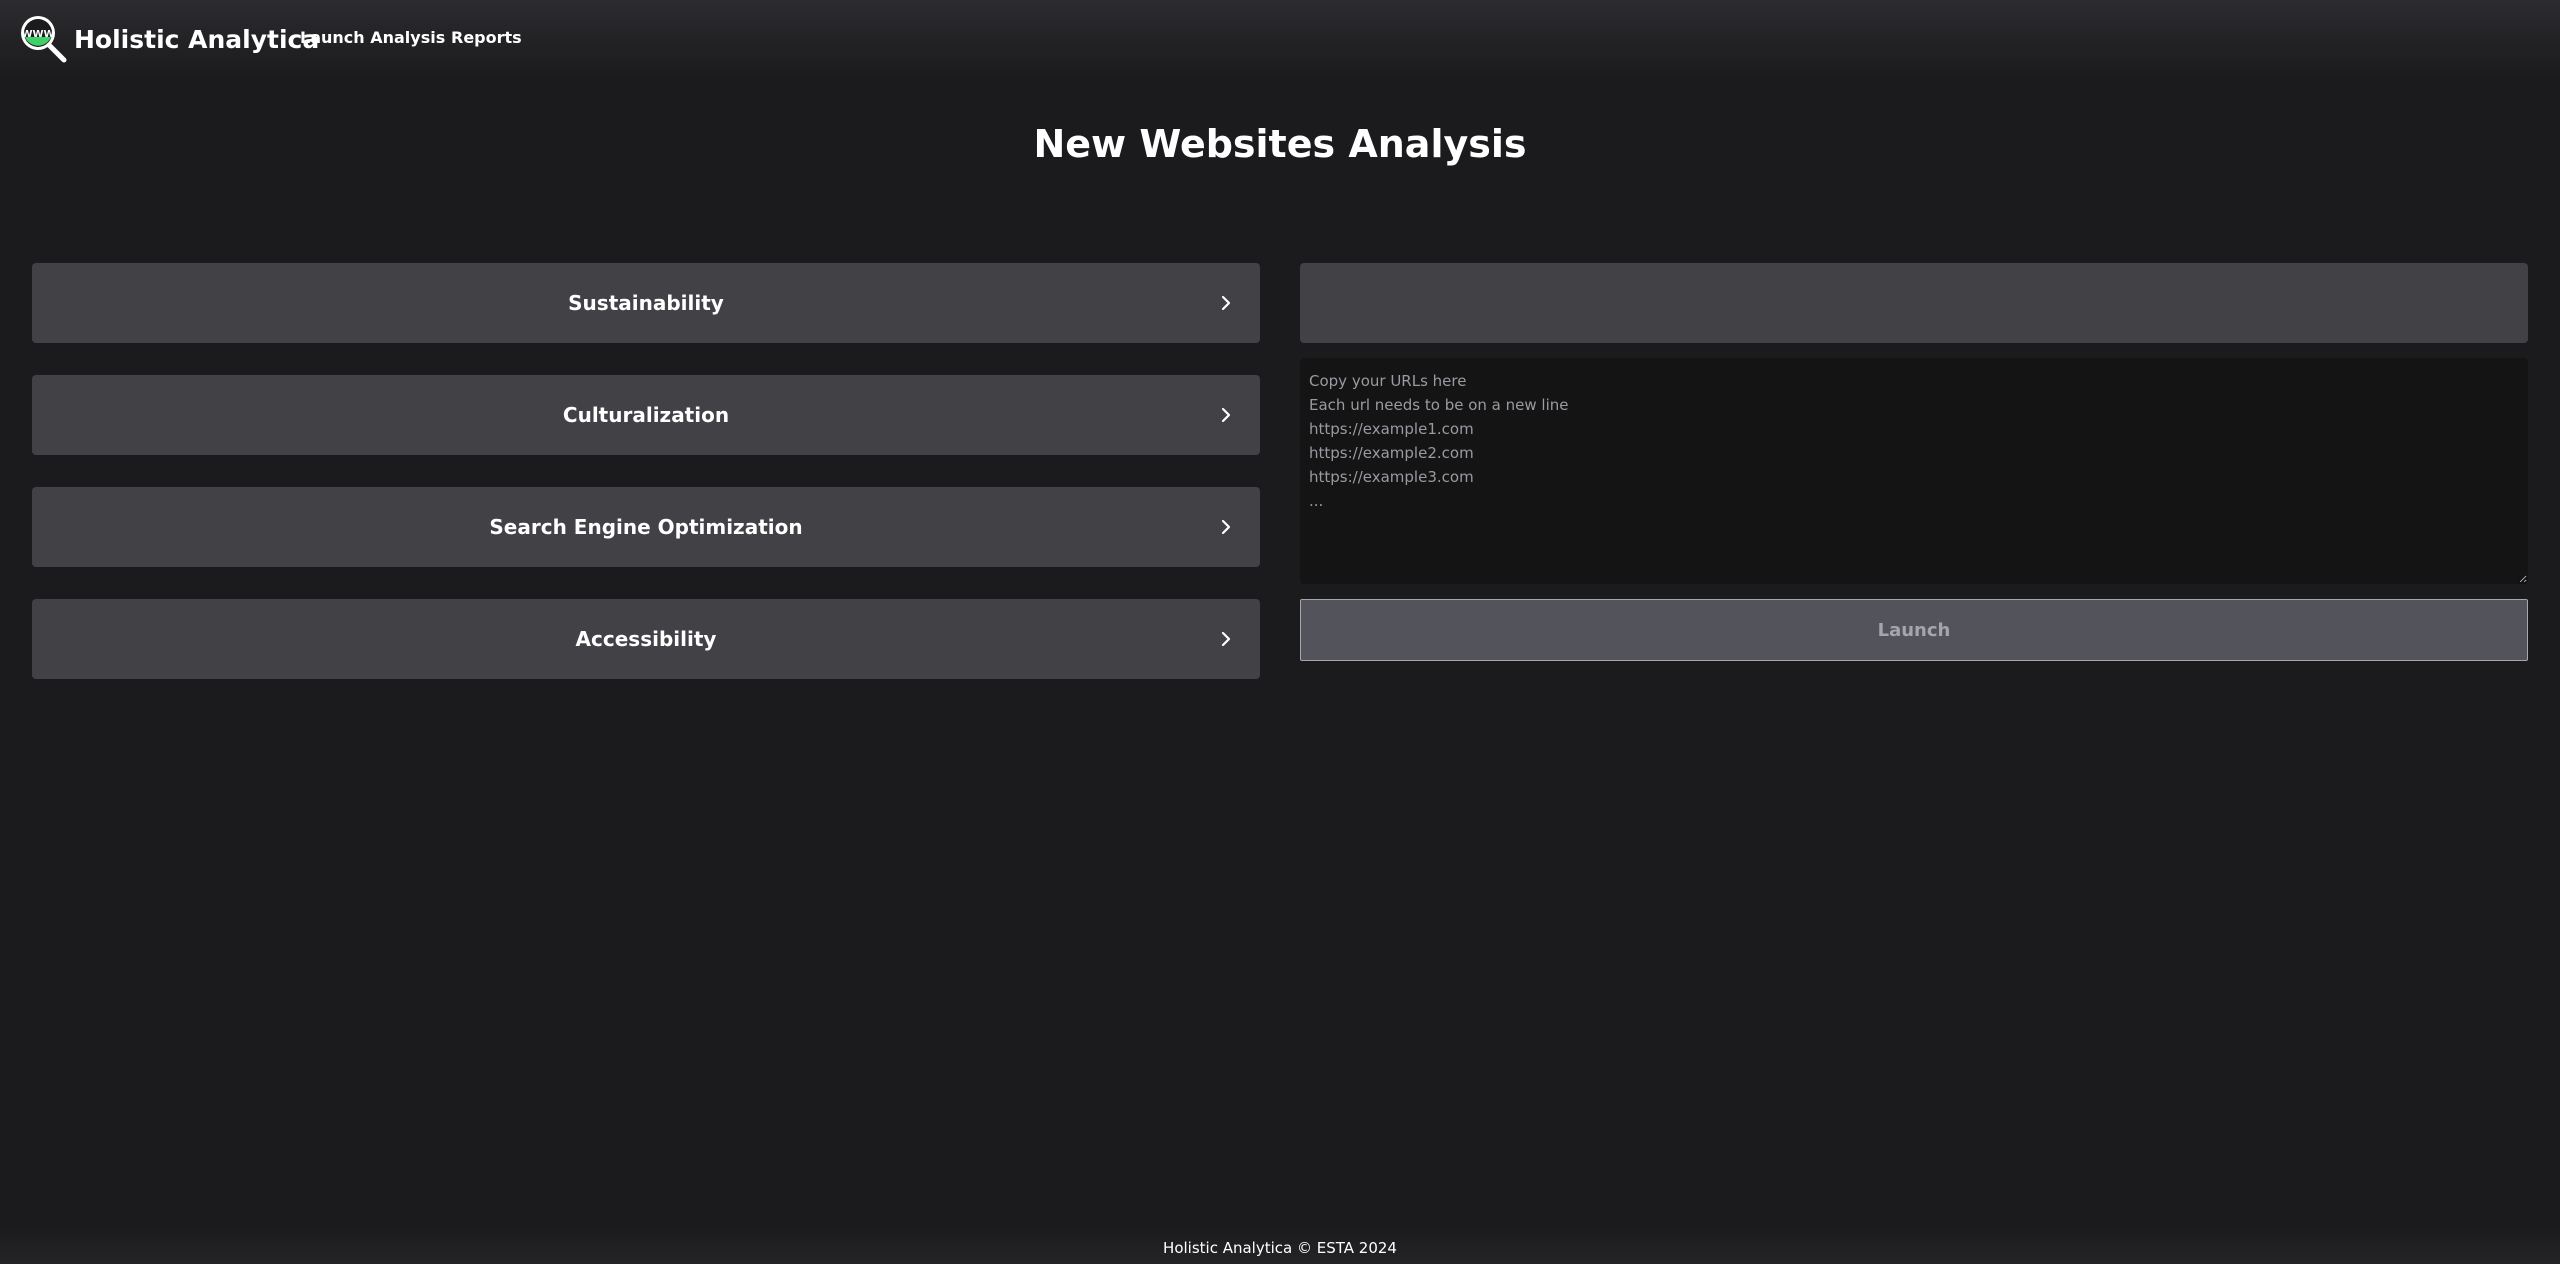 The image size is (2560, 1264). I want to click on category-label: Accessibility, so click(646, 639).